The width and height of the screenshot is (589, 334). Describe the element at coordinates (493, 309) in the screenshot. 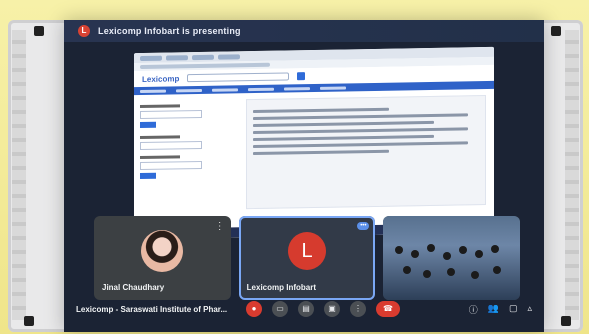

I see `people-icon: 👥` at that location.